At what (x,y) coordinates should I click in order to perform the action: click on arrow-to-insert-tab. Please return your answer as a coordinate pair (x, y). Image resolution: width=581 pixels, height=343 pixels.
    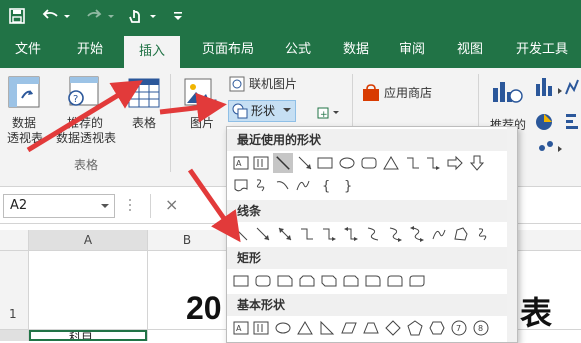
    Looking at the image, I should click on (84, 116).